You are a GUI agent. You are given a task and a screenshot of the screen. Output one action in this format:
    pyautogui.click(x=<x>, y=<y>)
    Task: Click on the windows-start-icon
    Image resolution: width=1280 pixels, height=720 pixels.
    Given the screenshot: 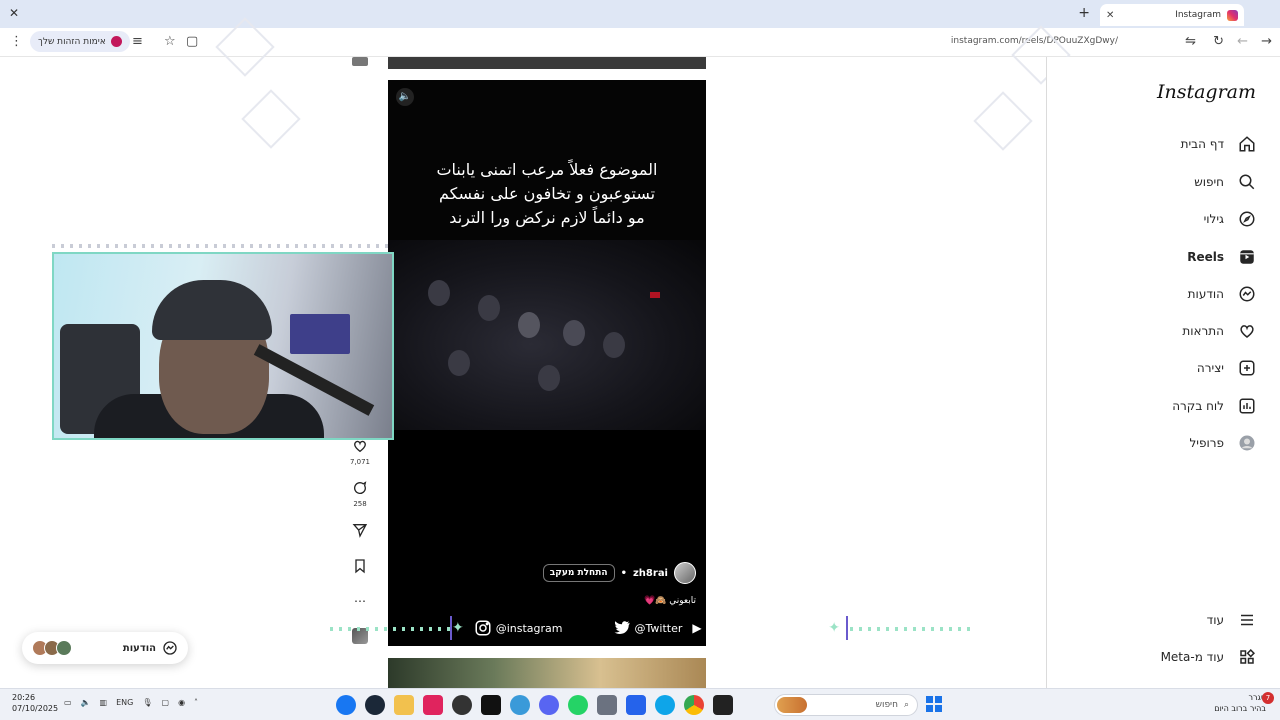 What is the action you would take?
    pyautogui.click(x=934, y=704)
    